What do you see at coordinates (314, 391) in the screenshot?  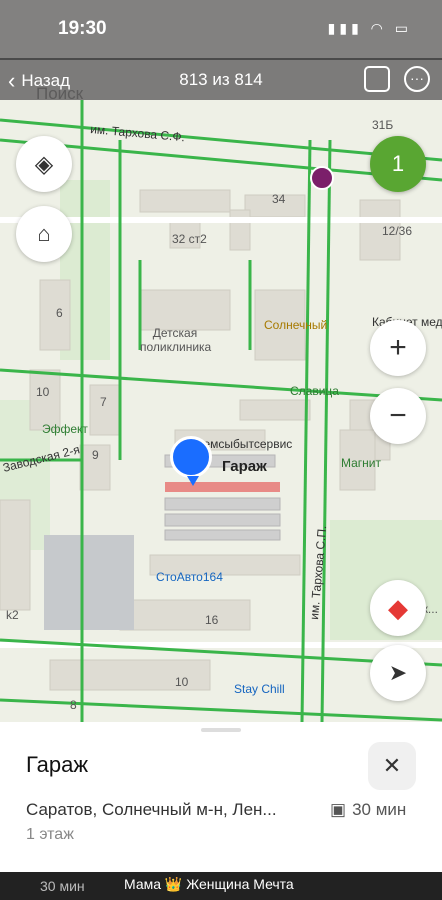 I see `poi-label: Славица` at bounding box center [314, 391].